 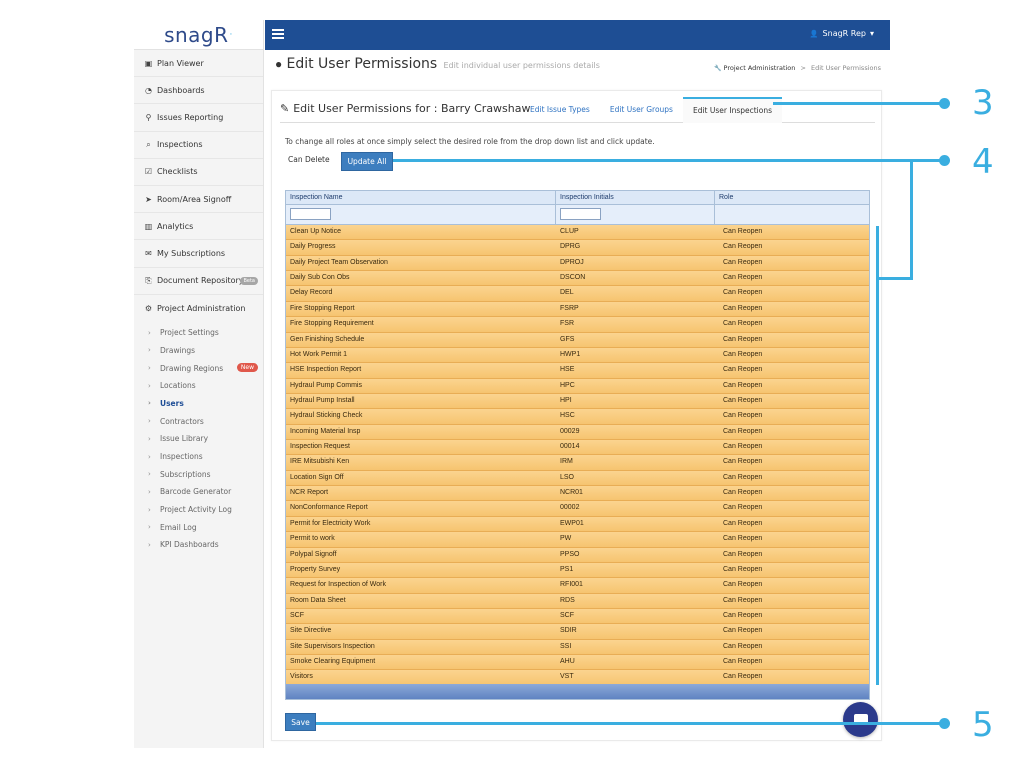 I want to click on sidebar-item-dashboards: ◔ Dashboards, so click(x=198, y=91).